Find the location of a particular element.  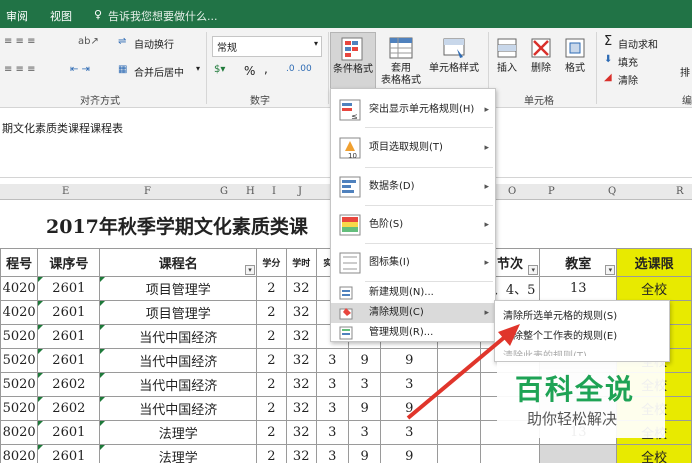

delete-button: 删除 is located at coordinates (541, 53).